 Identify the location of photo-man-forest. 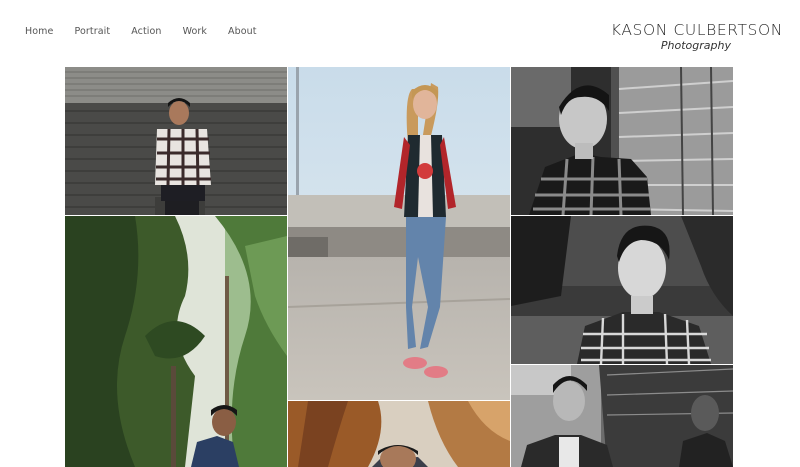
(176, 341).